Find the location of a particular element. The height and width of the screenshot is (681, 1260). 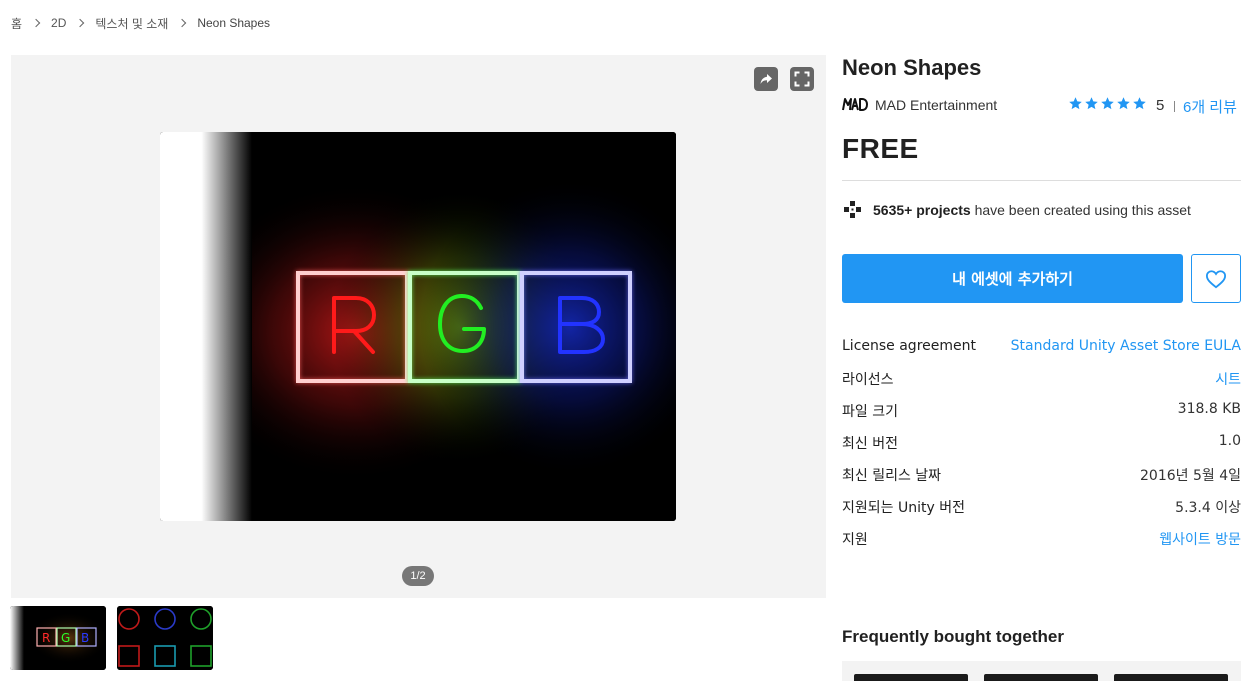

info-label: 최신 릴리스 날짜 is located at coordinates (892, 476).